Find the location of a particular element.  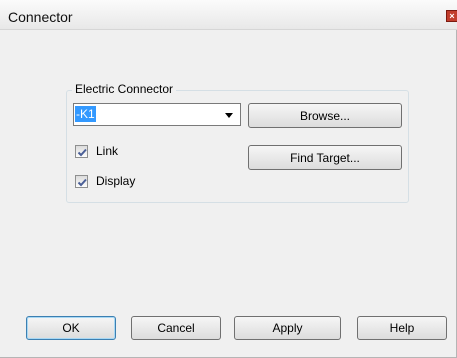

dropdown-arrow-icon is located at coordinates (229, 115).